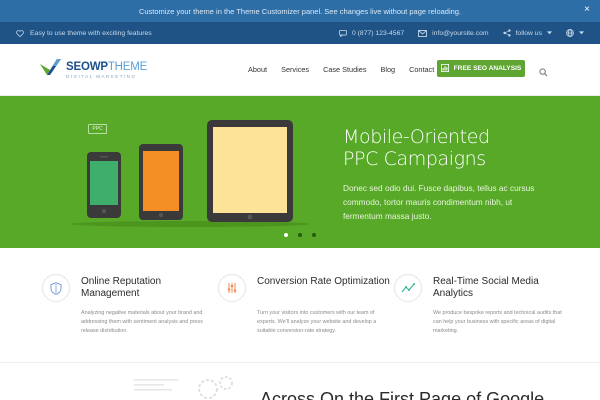  I want to click on follow-us-dropdown: follow us, so click(527, 33).